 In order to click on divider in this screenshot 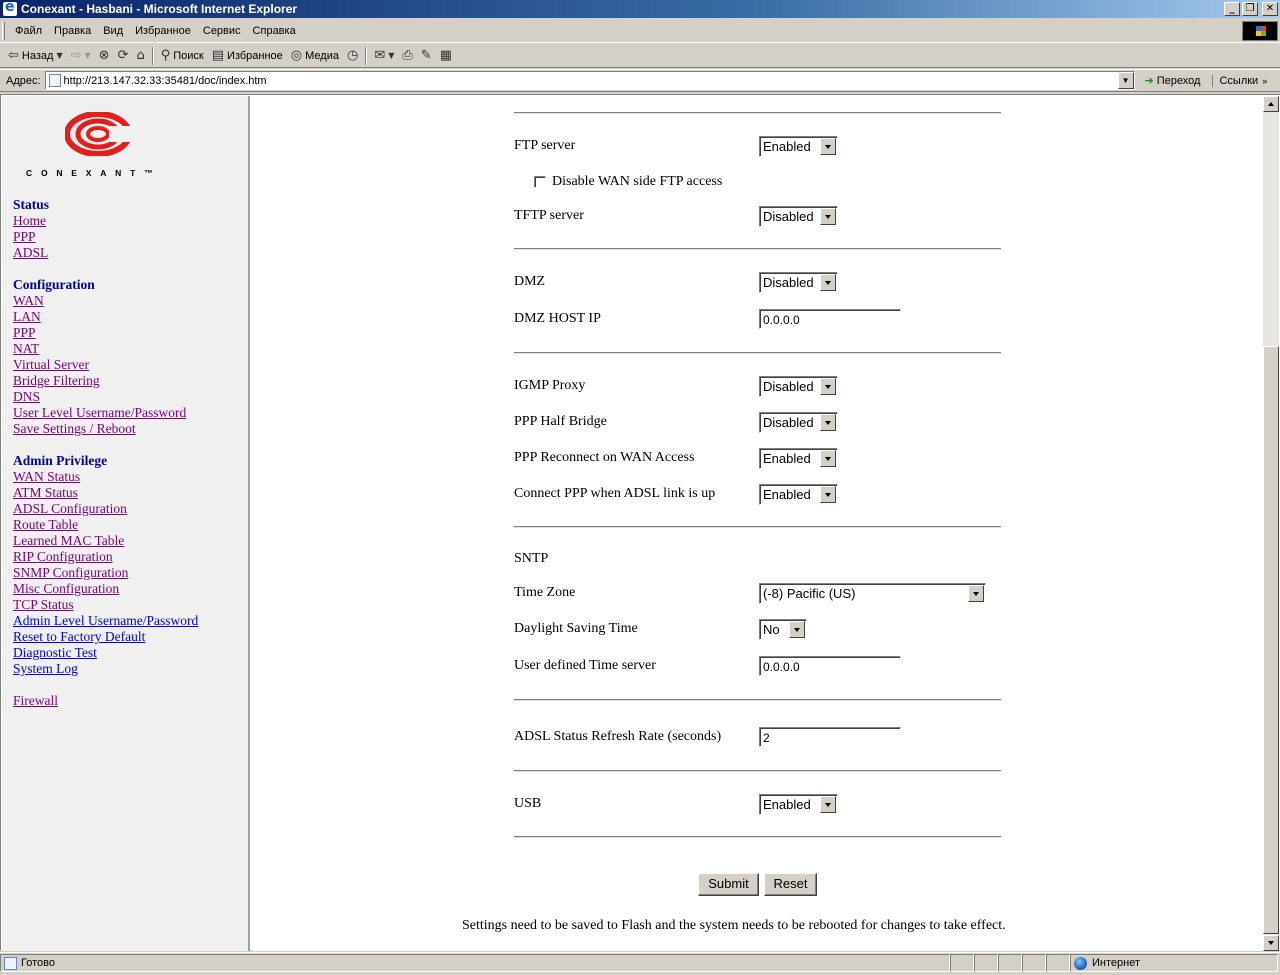, I will do `click(757, 249)`.